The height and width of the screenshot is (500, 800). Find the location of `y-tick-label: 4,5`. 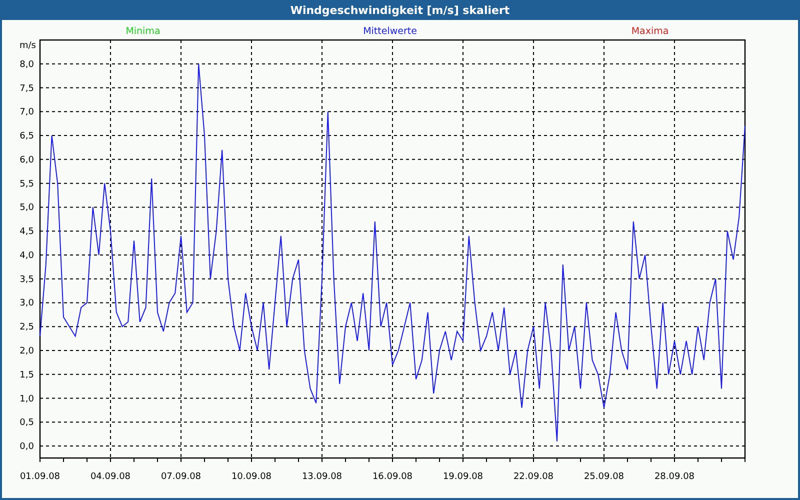

y-tick-label: 4,5 is located at coordinates (27, 232).